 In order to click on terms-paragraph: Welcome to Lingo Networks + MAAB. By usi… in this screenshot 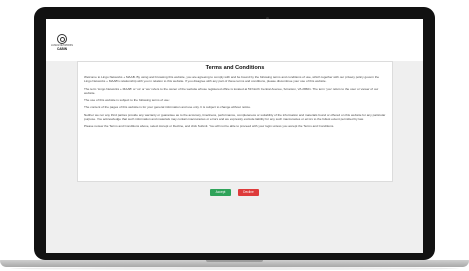, I will do `click(232, 79)`.